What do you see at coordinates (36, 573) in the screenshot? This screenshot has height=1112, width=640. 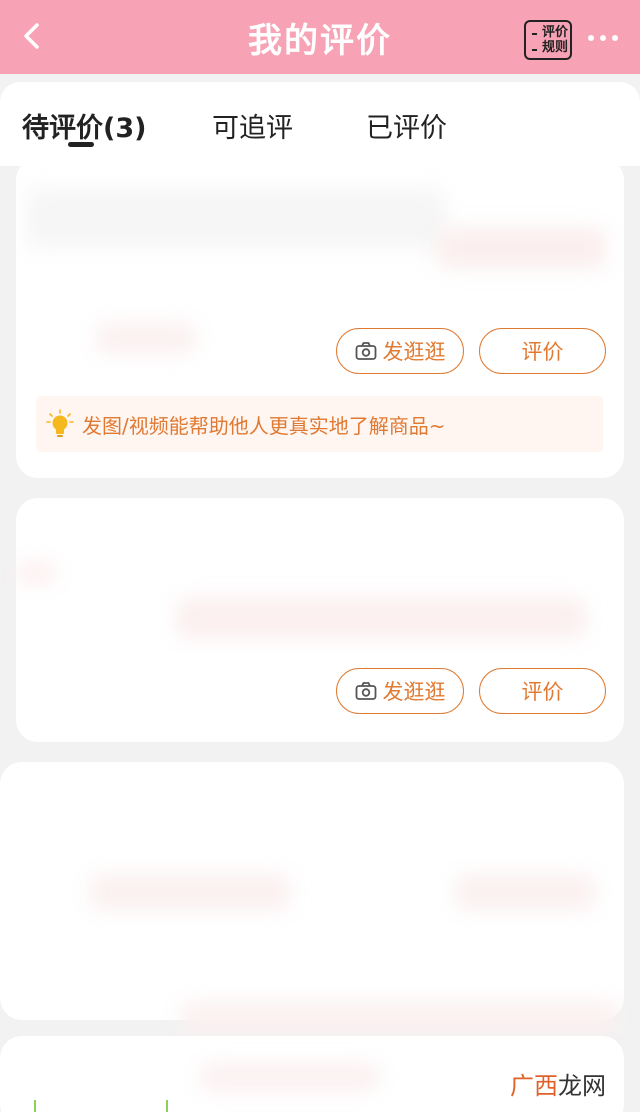 I see `blurred-product-image` at bounding box center [36, 573].